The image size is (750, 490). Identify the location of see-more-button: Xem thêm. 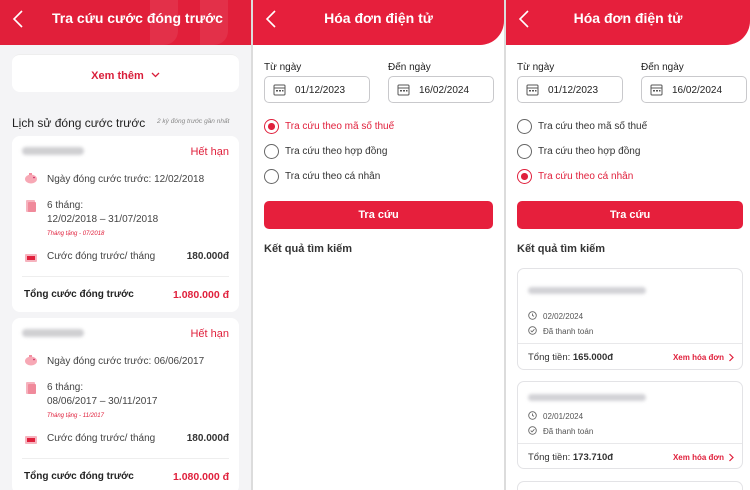
(125, 76).